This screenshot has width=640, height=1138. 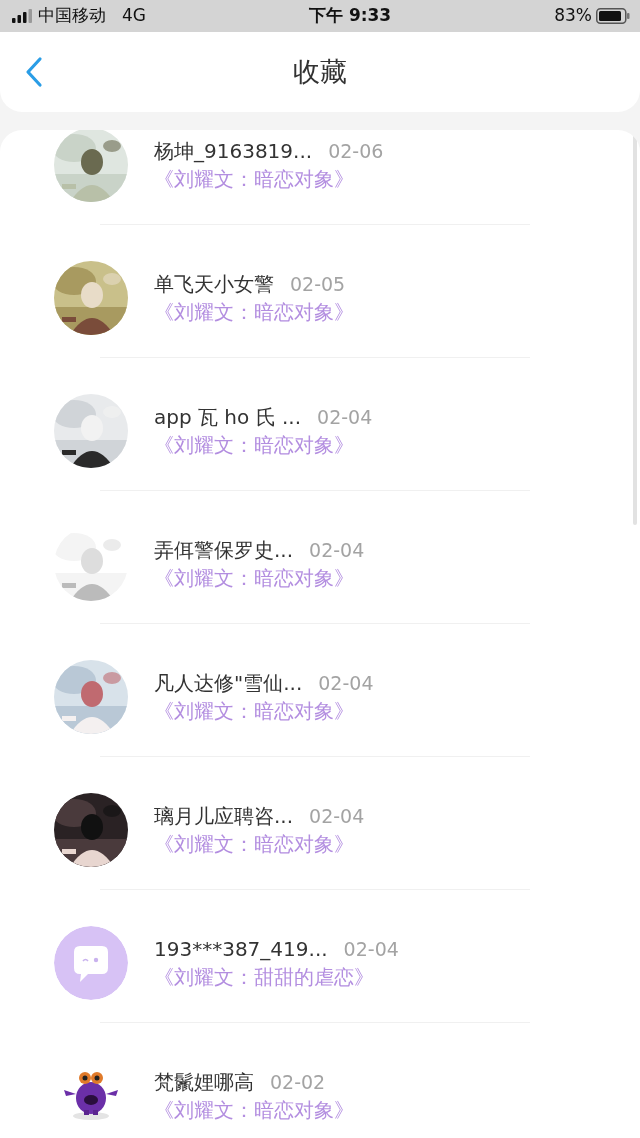 I want to click on carrier-name: 中国移动, so click(x=72, y=16).